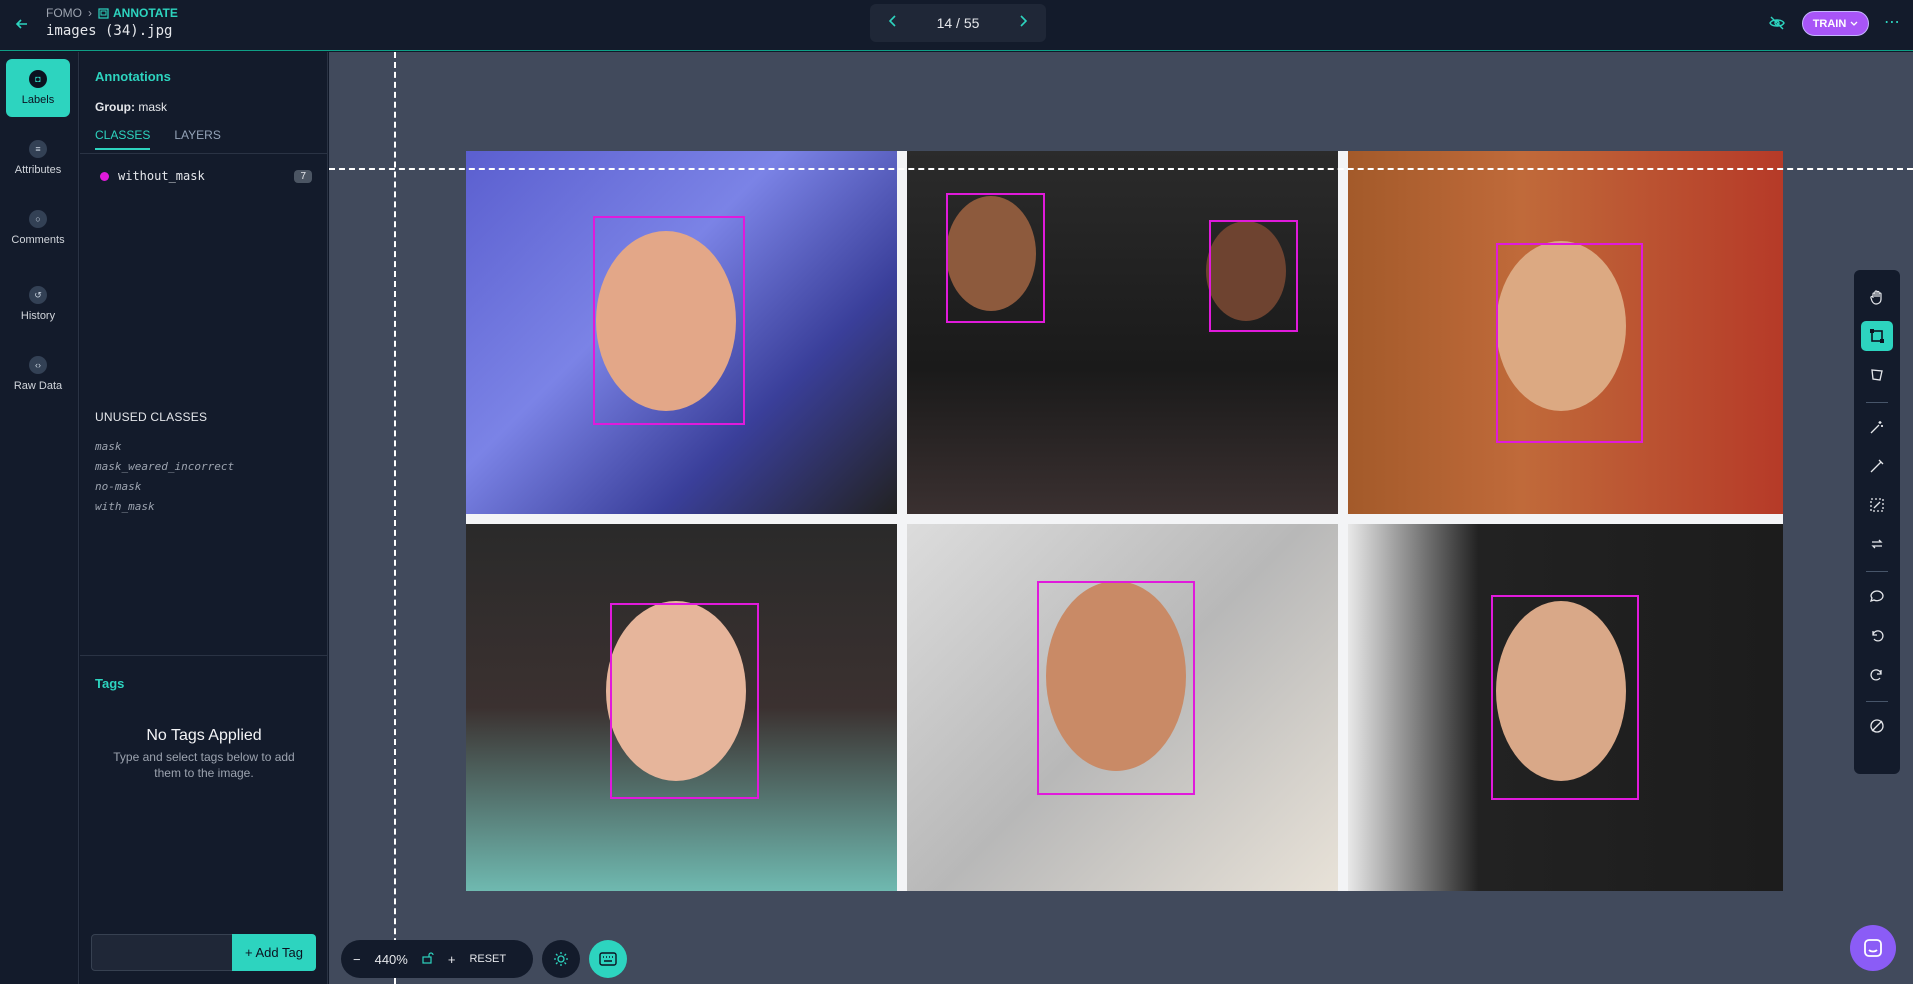 Image resolution: width=1913 pixels, height=984 pixels. What do you see at coordinates (1877, 505) in the screenshot?
I see `transform-icon` at bounding box center [1877, 505].